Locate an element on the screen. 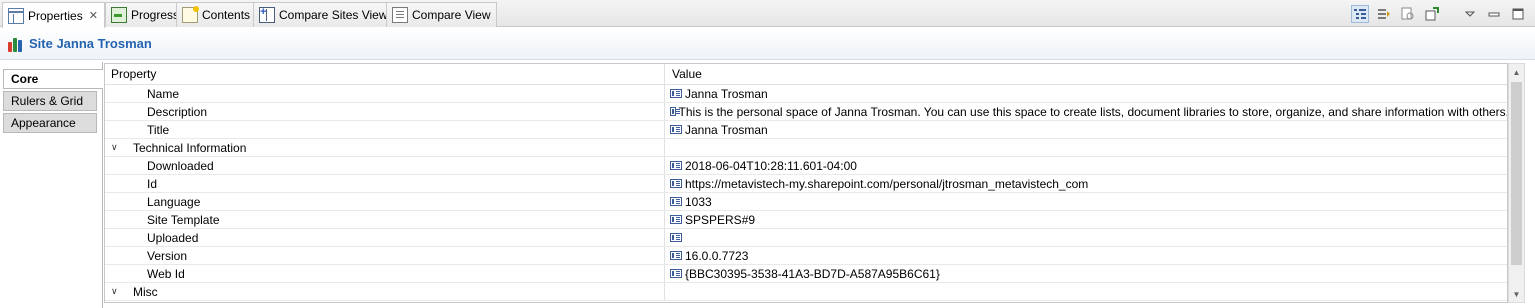 This screenshot has width=1535, height=308. table-row: Uploaded is located at coordinates (806, 238).